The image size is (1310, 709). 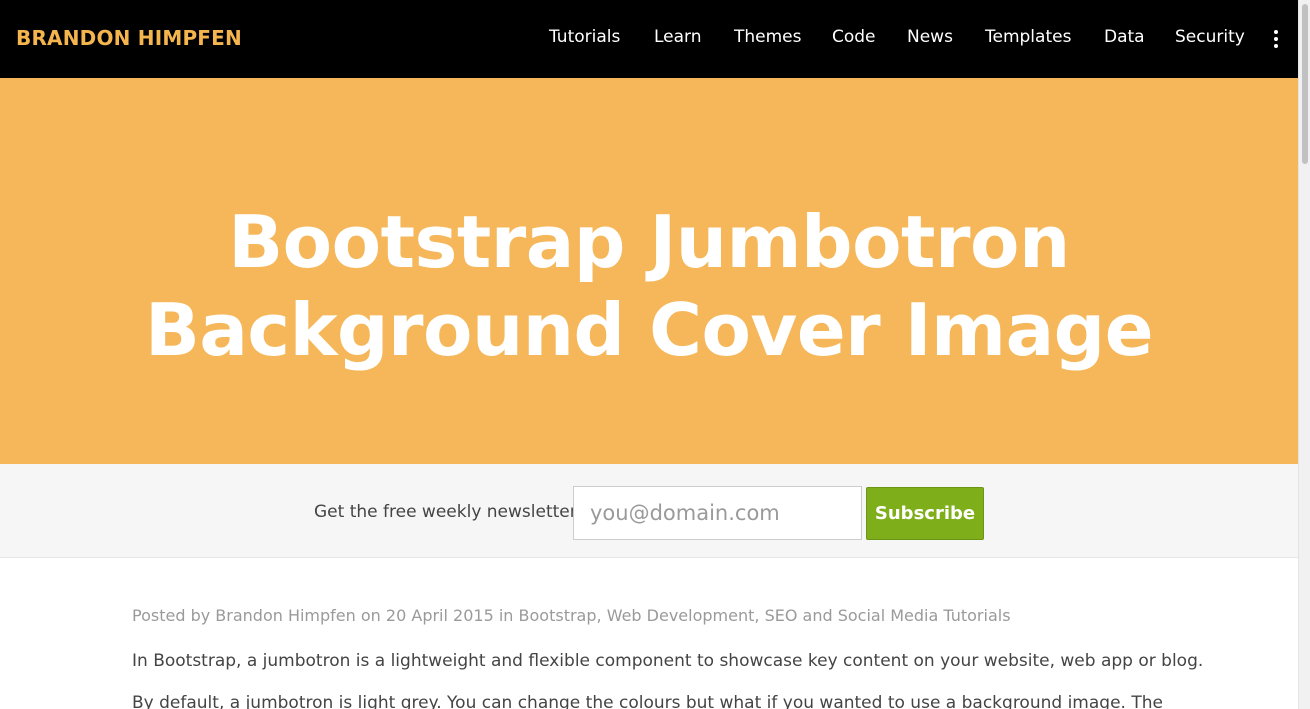 I want to click on page-scrollbar, so click(x=1304, y=354).